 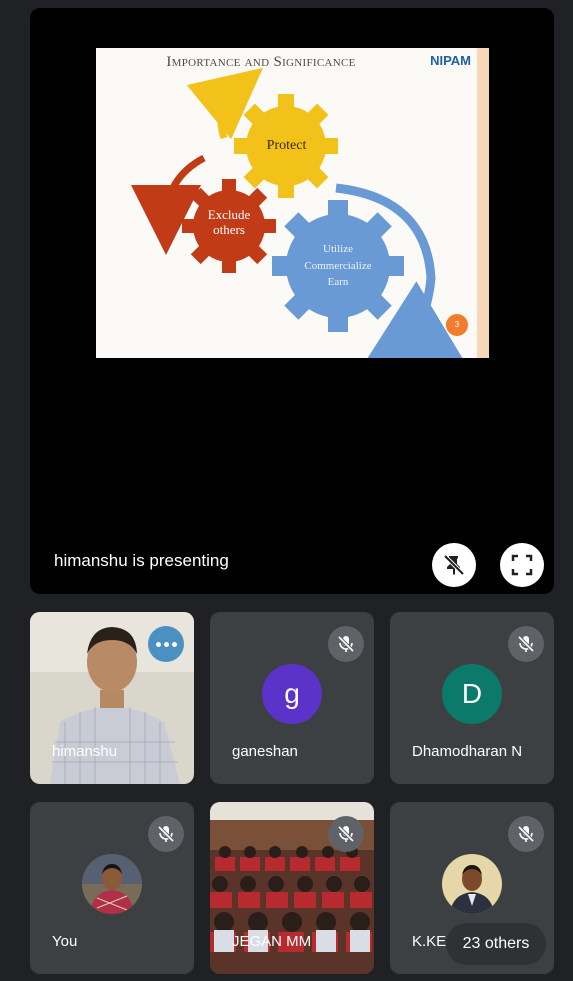 I want to click on others-count-button: 23 others, so click(x=496, y=944).